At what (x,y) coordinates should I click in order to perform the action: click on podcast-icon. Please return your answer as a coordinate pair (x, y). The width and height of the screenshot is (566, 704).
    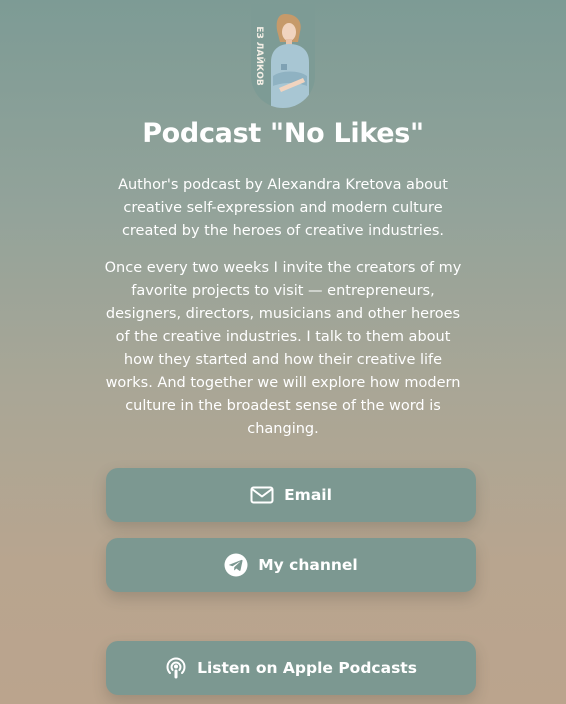
    Looking at the image, I should click on (176, 668).